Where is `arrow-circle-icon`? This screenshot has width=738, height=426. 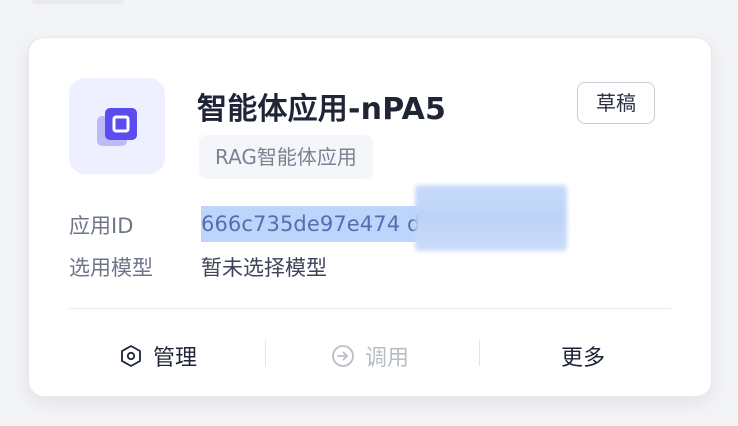
arrow-circle-icon is located at coordinates (343, 356).